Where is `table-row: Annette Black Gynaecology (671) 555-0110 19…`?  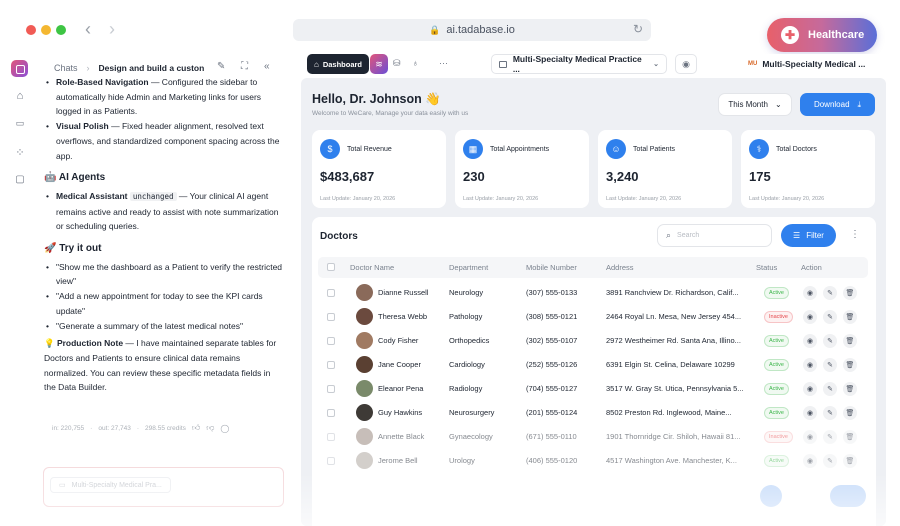
table-row: Annette Black Gynaecology (671) 555-0110 19… is located at coordinates (593, 437).